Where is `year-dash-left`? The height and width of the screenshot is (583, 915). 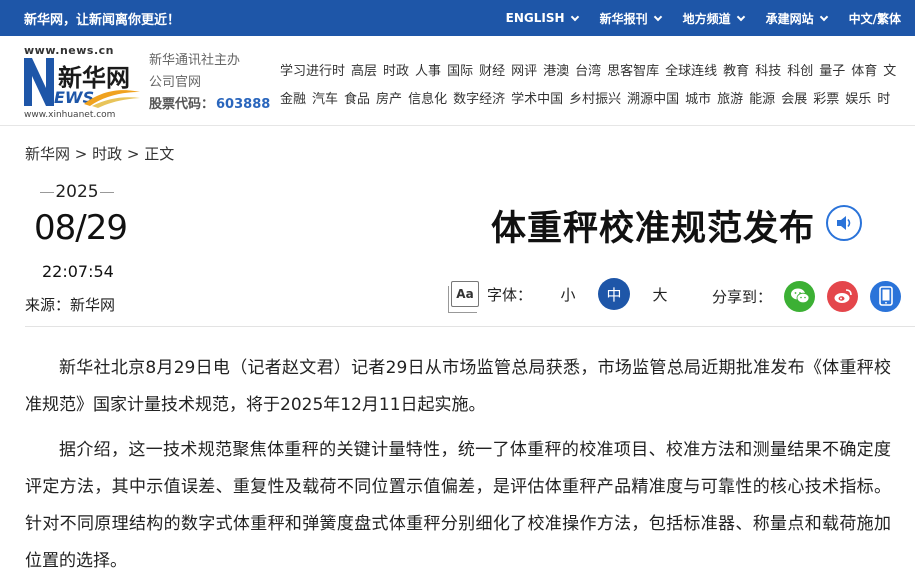 year-dash-left is located at coordinates (47, 192).